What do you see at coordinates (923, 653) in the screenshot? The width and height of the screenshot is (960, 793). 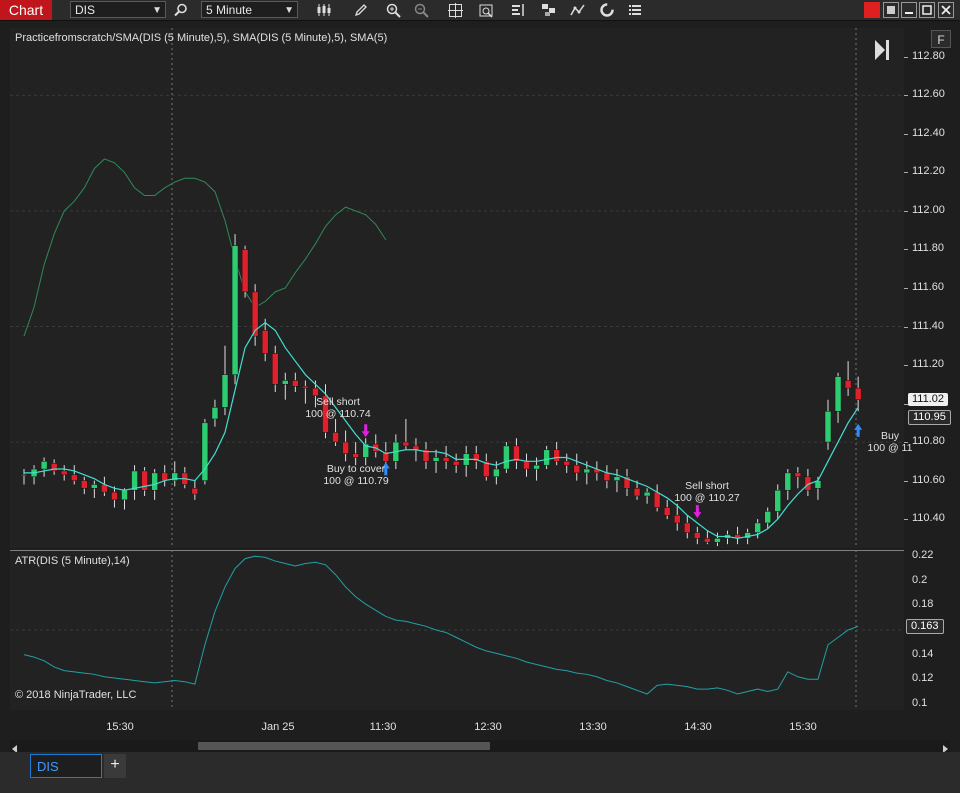 I see `atr-tick-label: 0.14` at bounding box center [923, 653].